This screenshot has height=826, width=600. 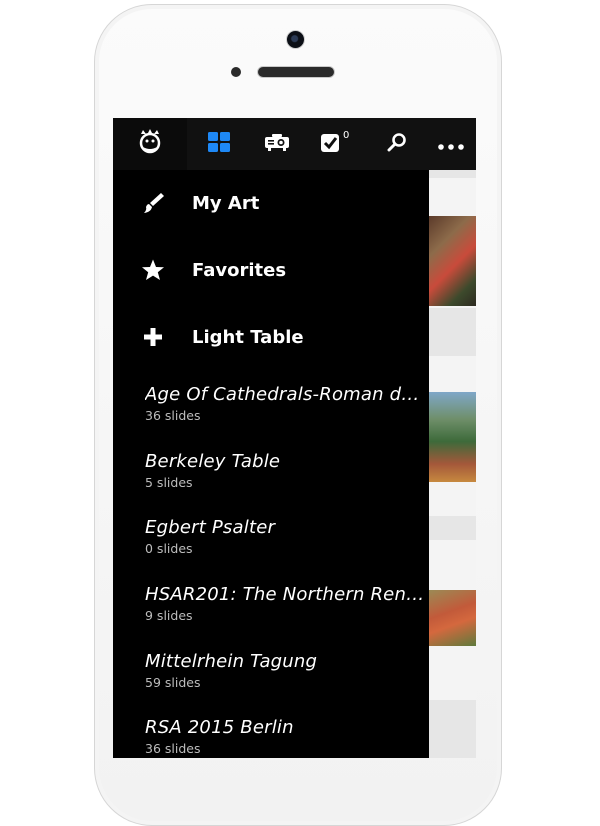 What do you see at coordinates (271, 203) in the screenshot?
I see `menu-item-my-art: My Art` at bounding box center [271, 203].